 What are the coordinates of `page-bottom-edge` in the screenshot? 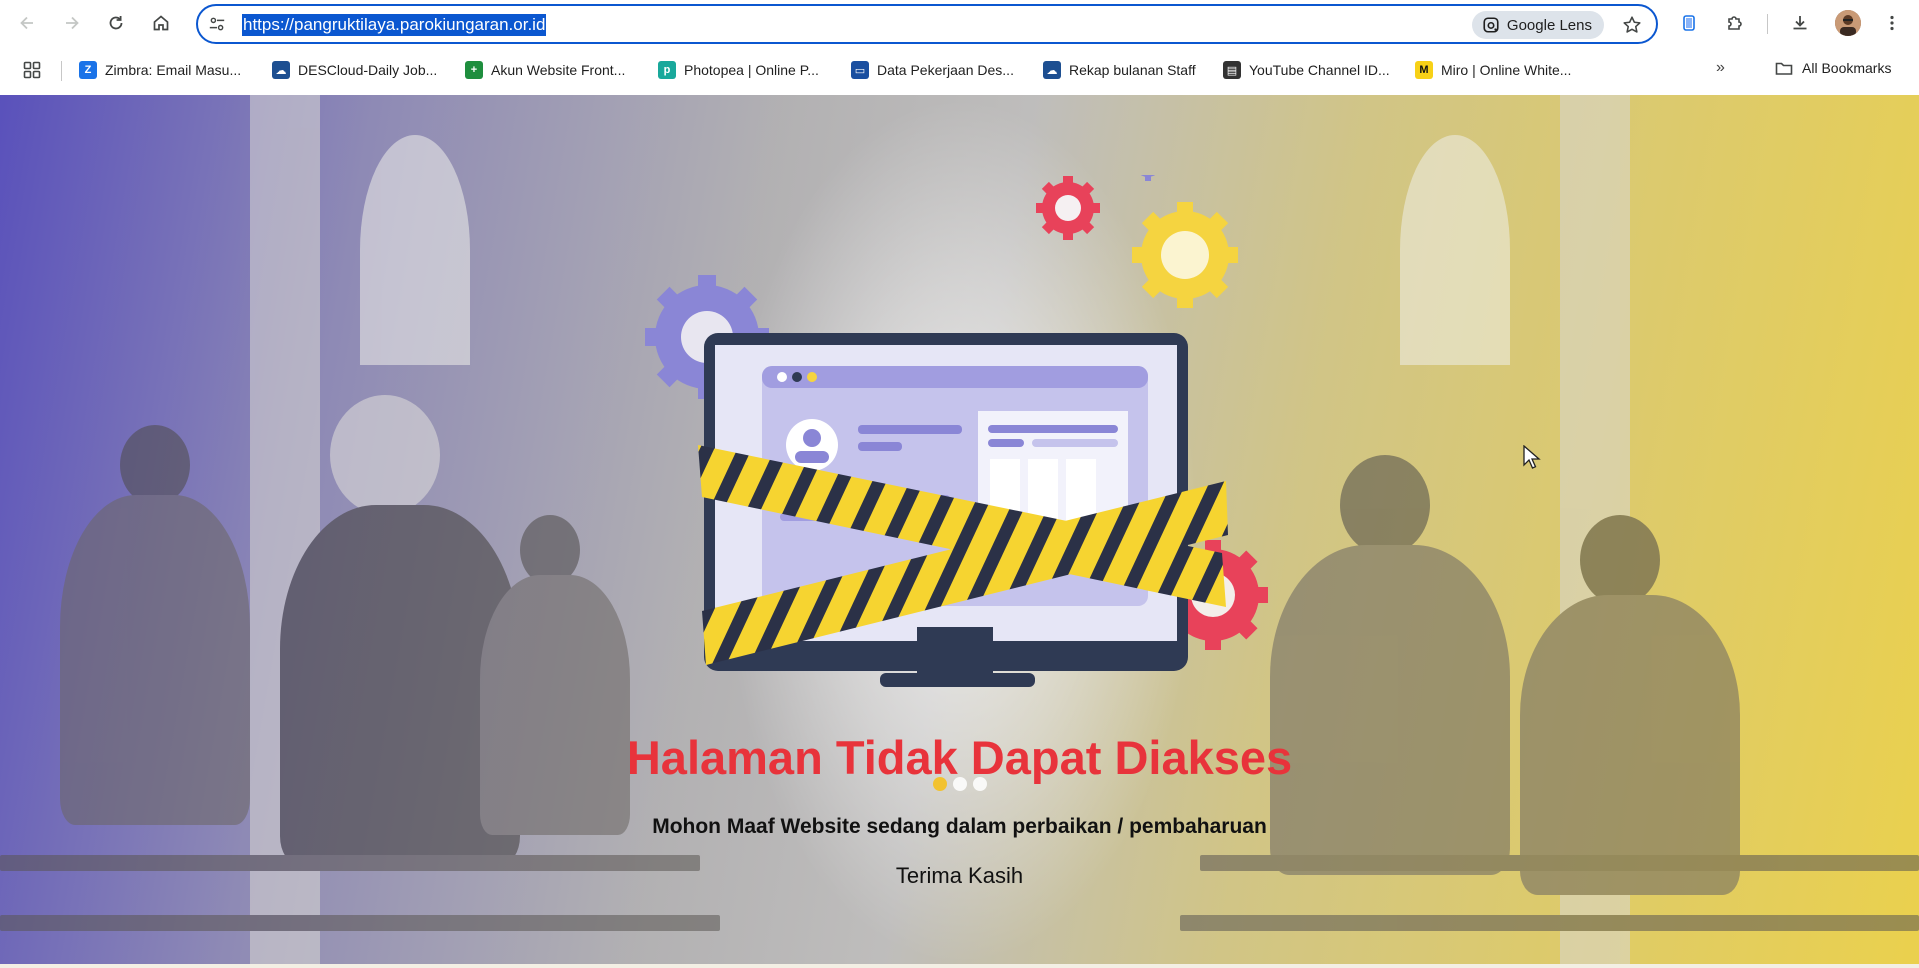 It's located at (959, 966).